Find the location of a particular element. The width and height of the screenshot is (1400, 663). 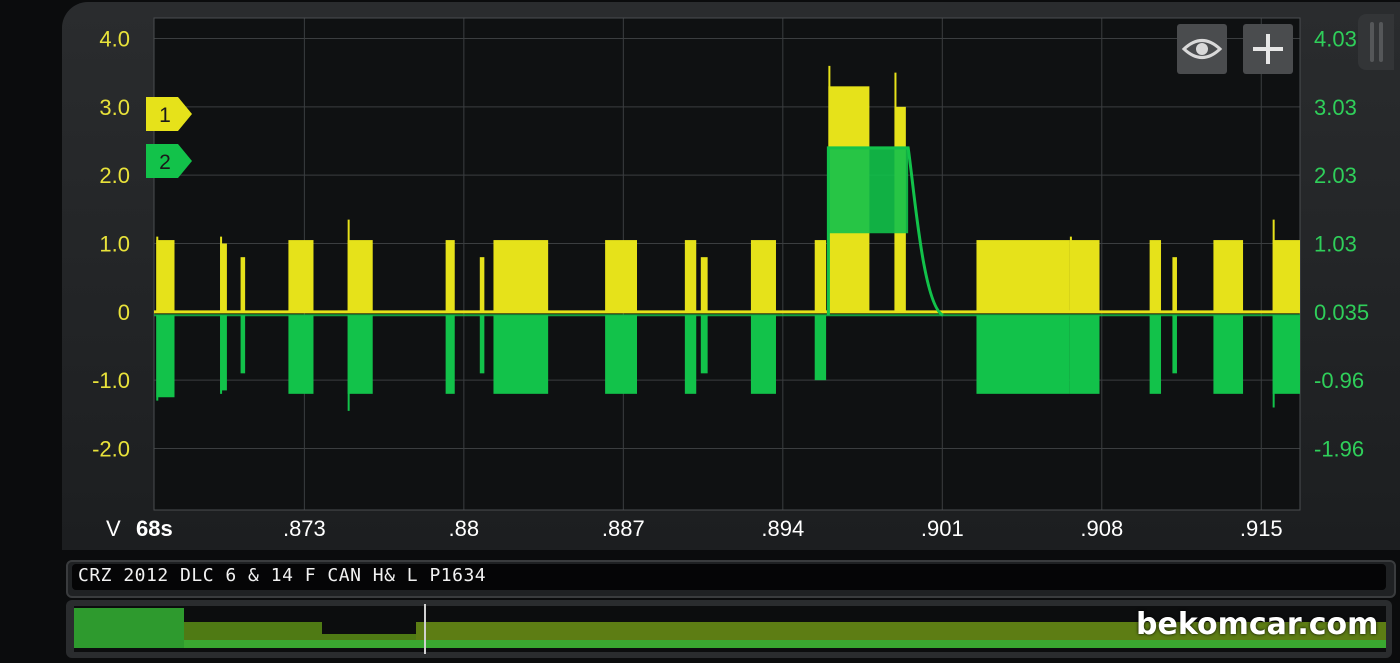

channel-1-marker-label: 1 is located at coordinates (165, 115).